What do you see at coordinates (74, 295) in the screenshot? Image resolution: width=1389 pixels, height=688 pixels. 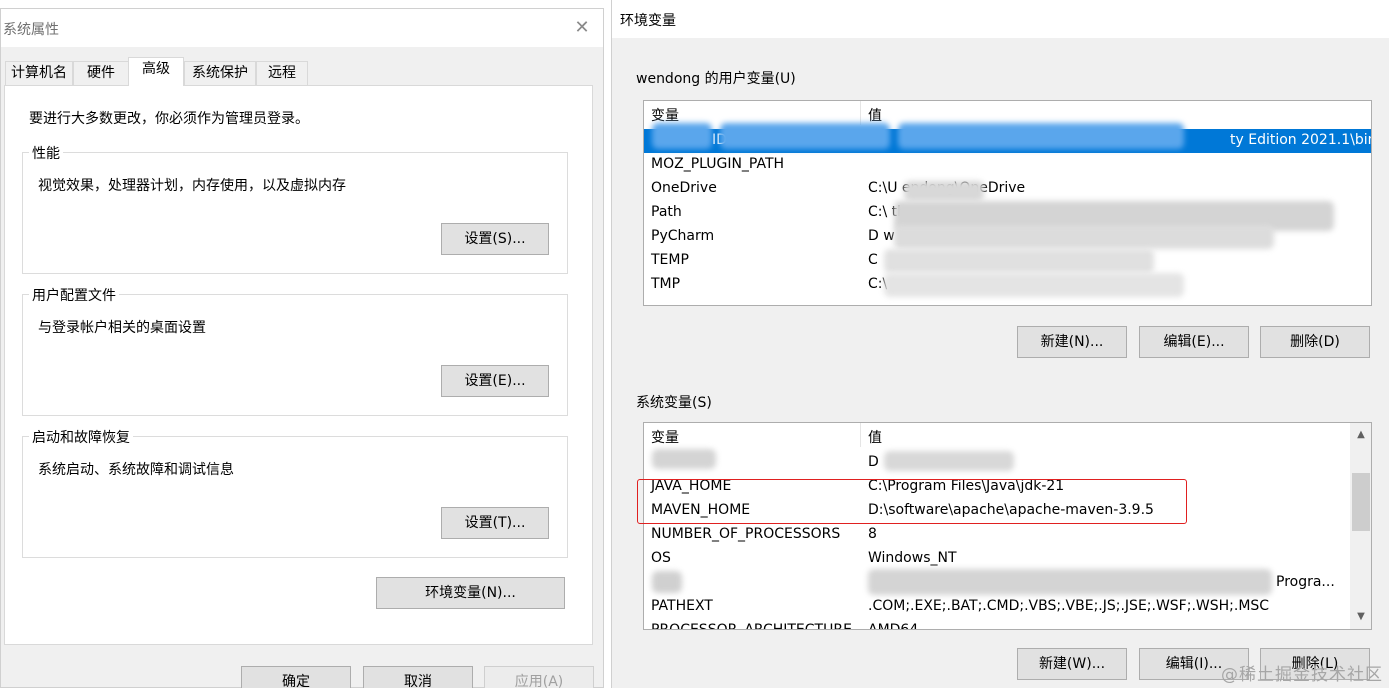 I see `user-profiles-label: 用户配置文件` at bounding box center [74, 295].